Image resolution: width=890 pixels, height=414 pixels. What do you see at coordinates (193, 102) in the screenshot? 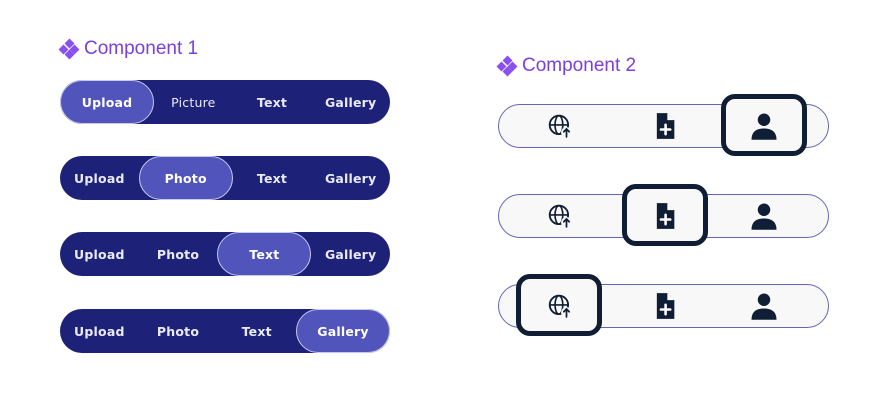
I see `option-picture: Picture` at bounding box center [193, 102].